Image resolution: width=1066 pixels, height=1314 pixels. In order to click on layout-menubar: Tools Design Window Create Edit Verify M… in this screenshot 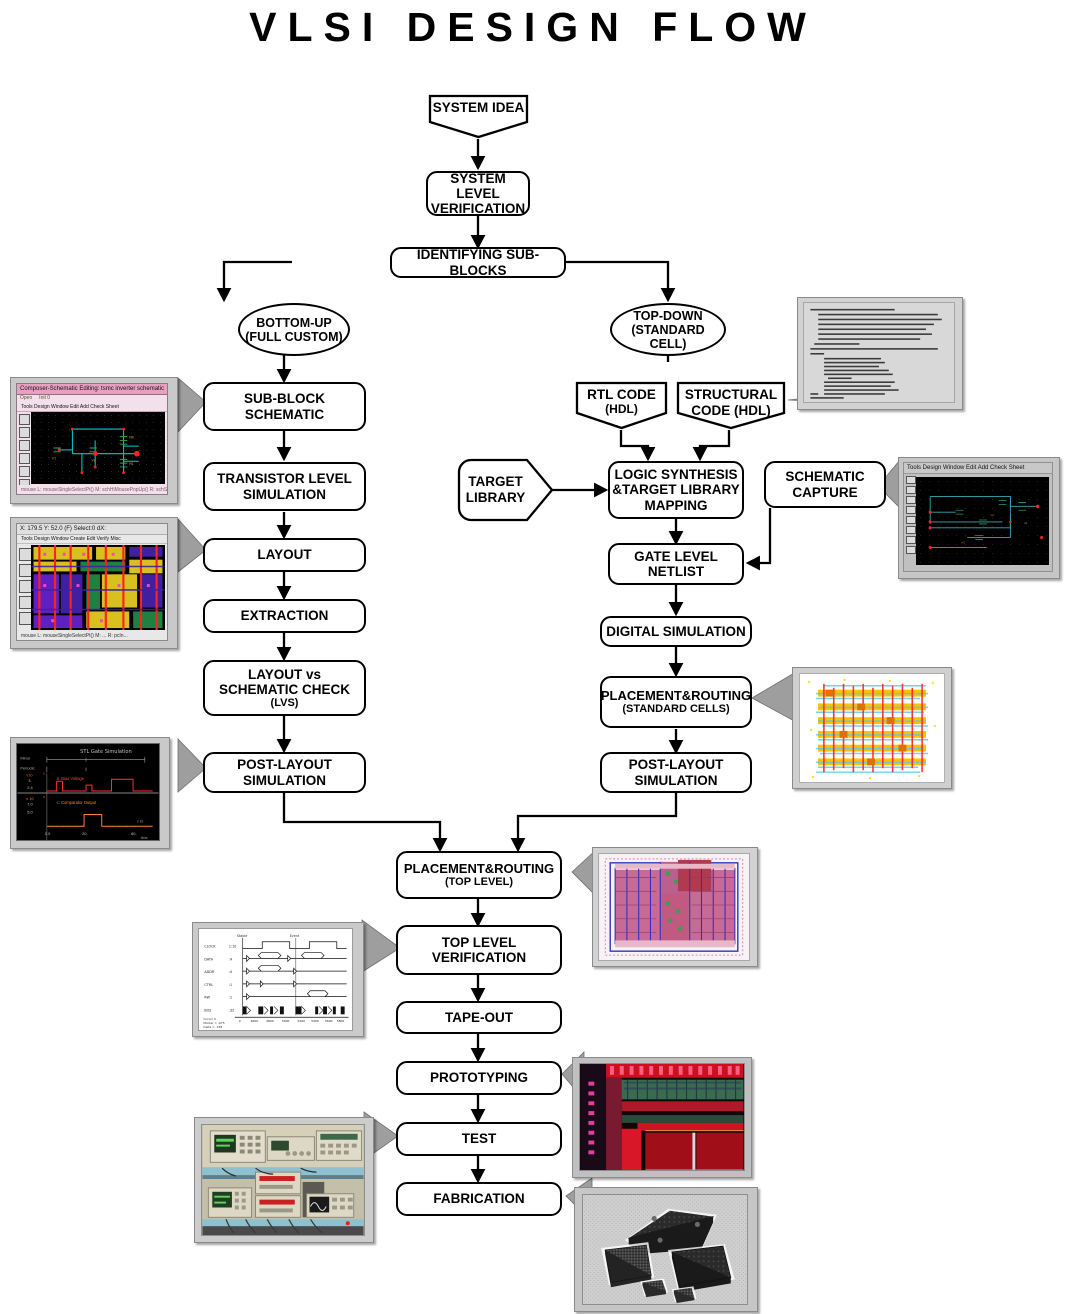, I will do `click(92, 539)`.